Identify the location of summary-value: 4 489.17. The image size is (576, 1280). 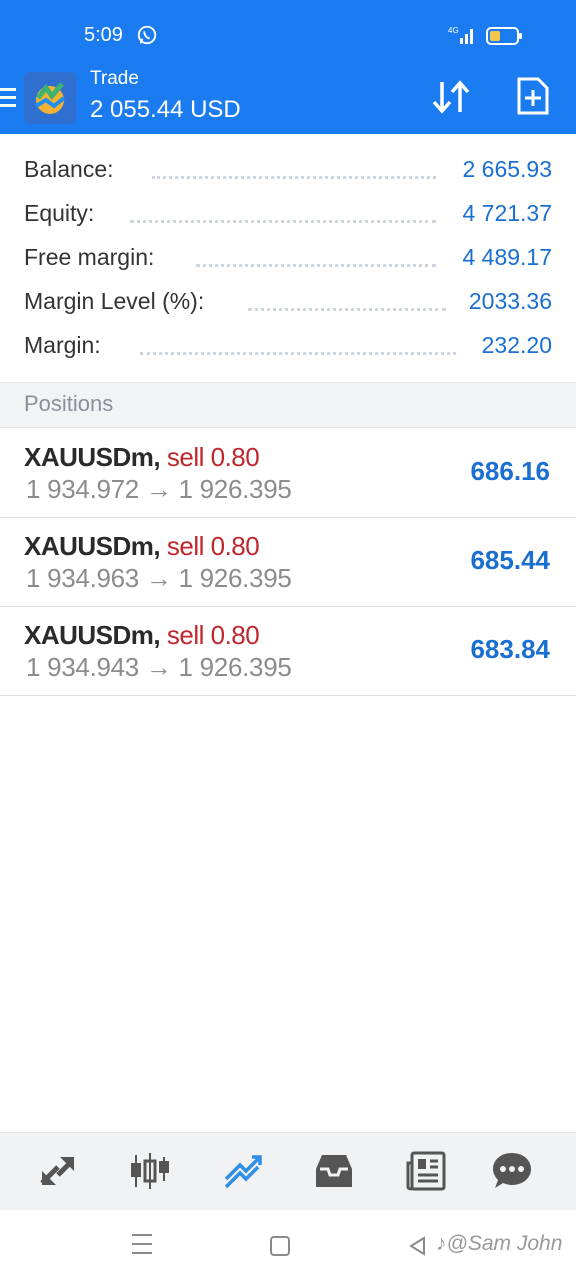
(507, 257).